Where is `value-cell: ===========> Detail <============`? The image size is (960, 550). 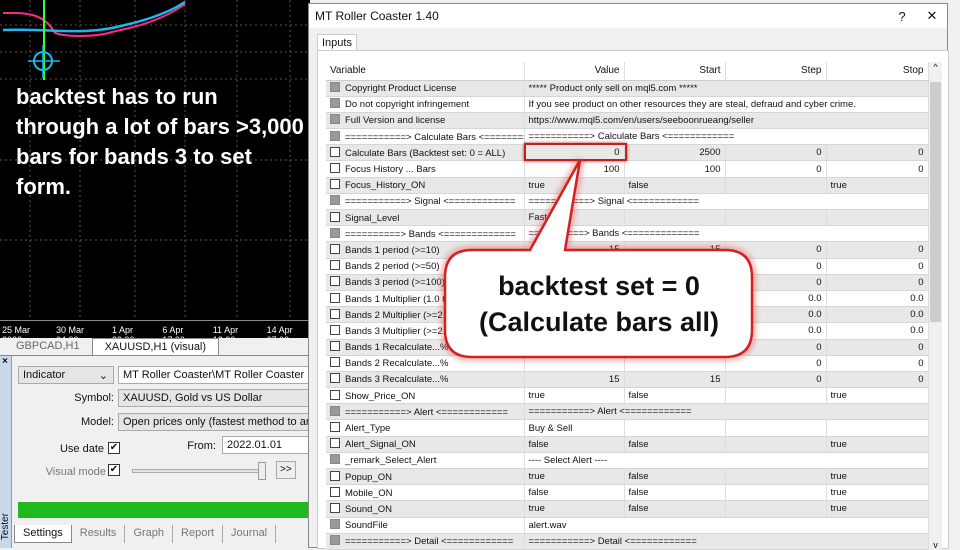 value-cell: ===========> Detail <============ is located at coordinates (726, 541).